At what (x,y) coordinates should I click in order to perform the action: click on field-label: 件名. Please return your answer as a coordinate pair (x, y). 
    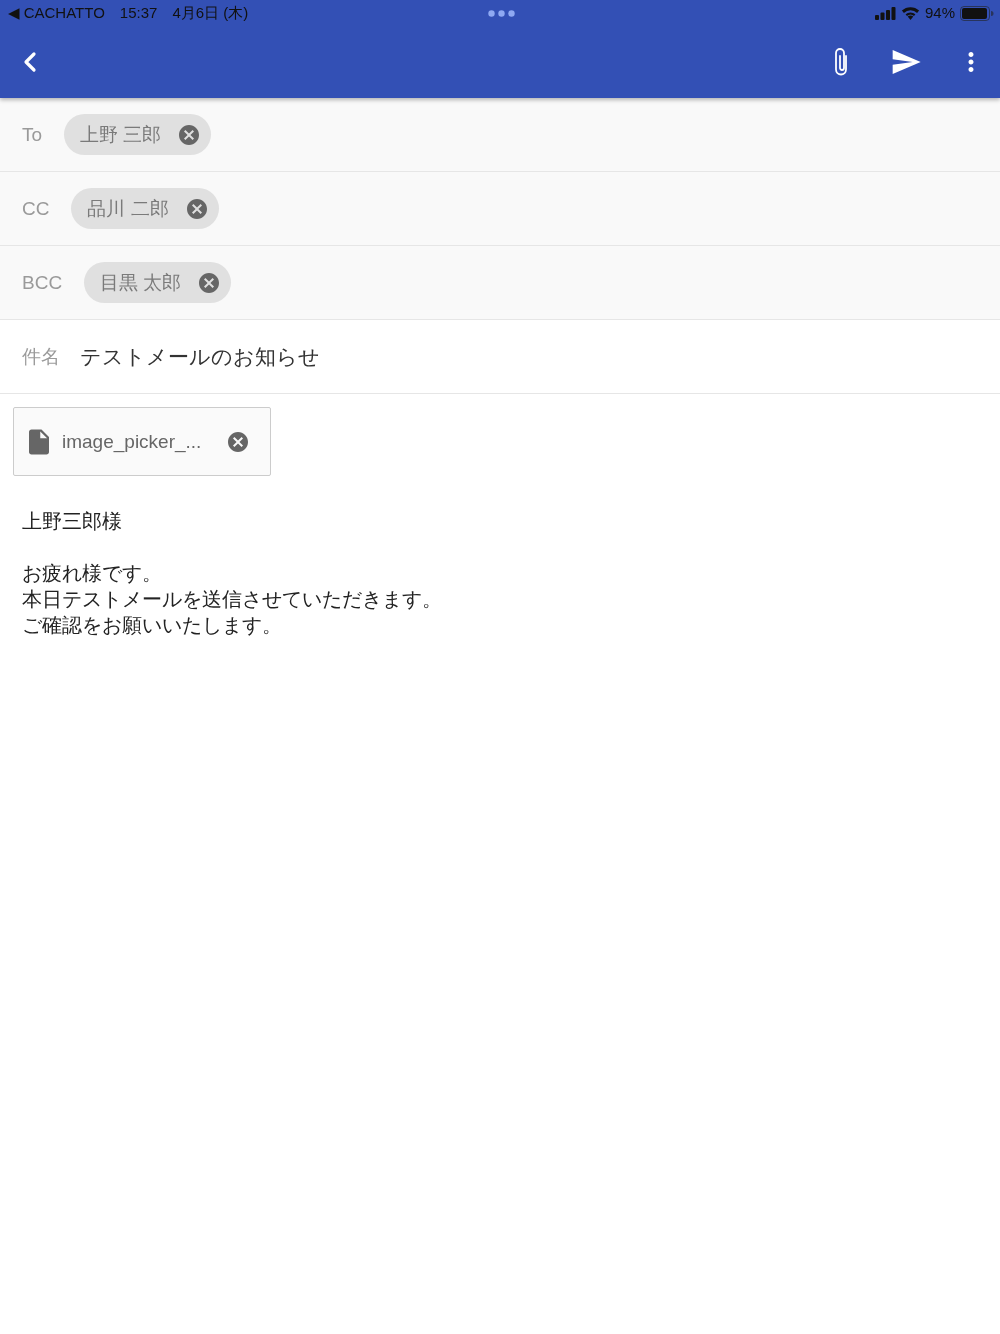
    Looking at the image, I should click on (41, 356).